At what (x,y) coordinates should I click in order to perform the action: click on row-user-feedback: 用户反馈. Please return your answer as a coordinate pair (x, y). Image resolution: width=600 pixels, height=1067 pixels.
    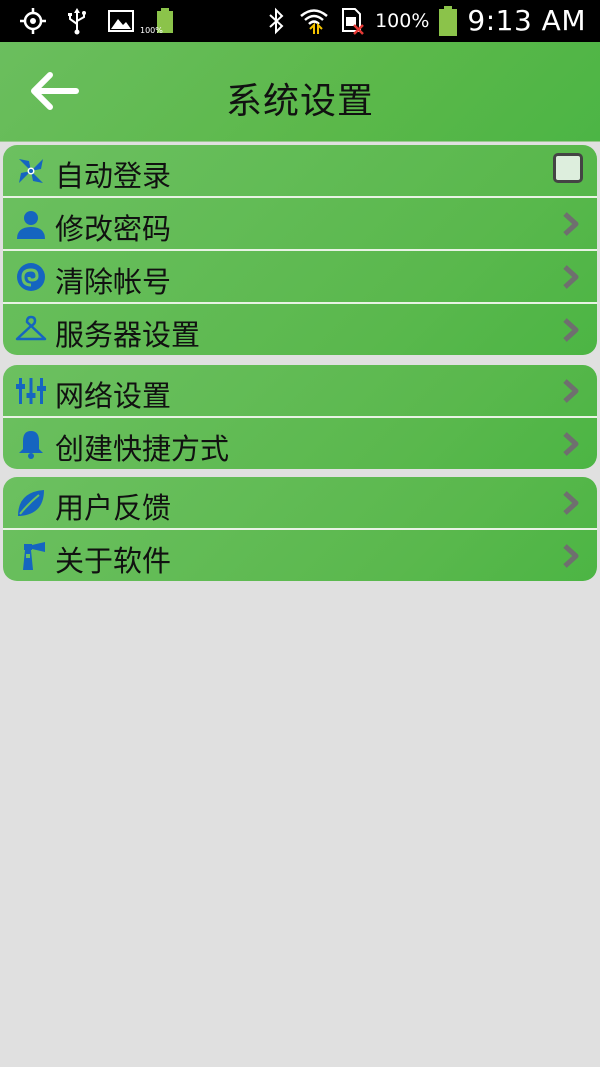
    Looking at the image, I should click on (300, 502).